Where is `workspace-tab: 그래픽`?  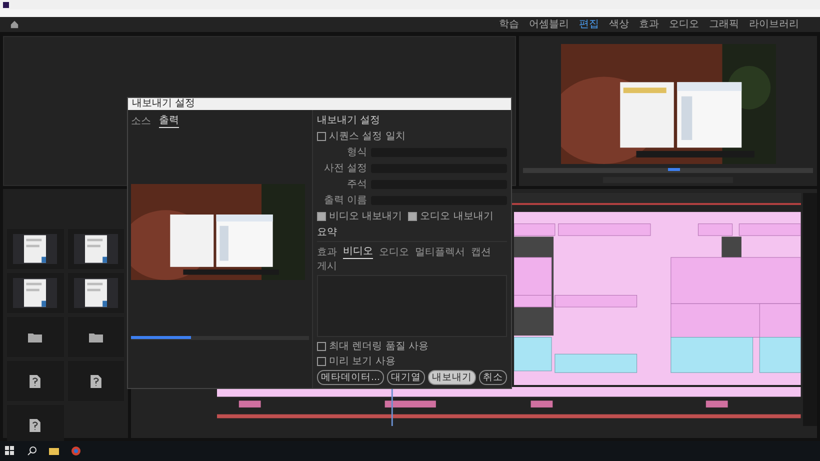 workspace-tab: 그래픽 is located at coordinates (724, 25).